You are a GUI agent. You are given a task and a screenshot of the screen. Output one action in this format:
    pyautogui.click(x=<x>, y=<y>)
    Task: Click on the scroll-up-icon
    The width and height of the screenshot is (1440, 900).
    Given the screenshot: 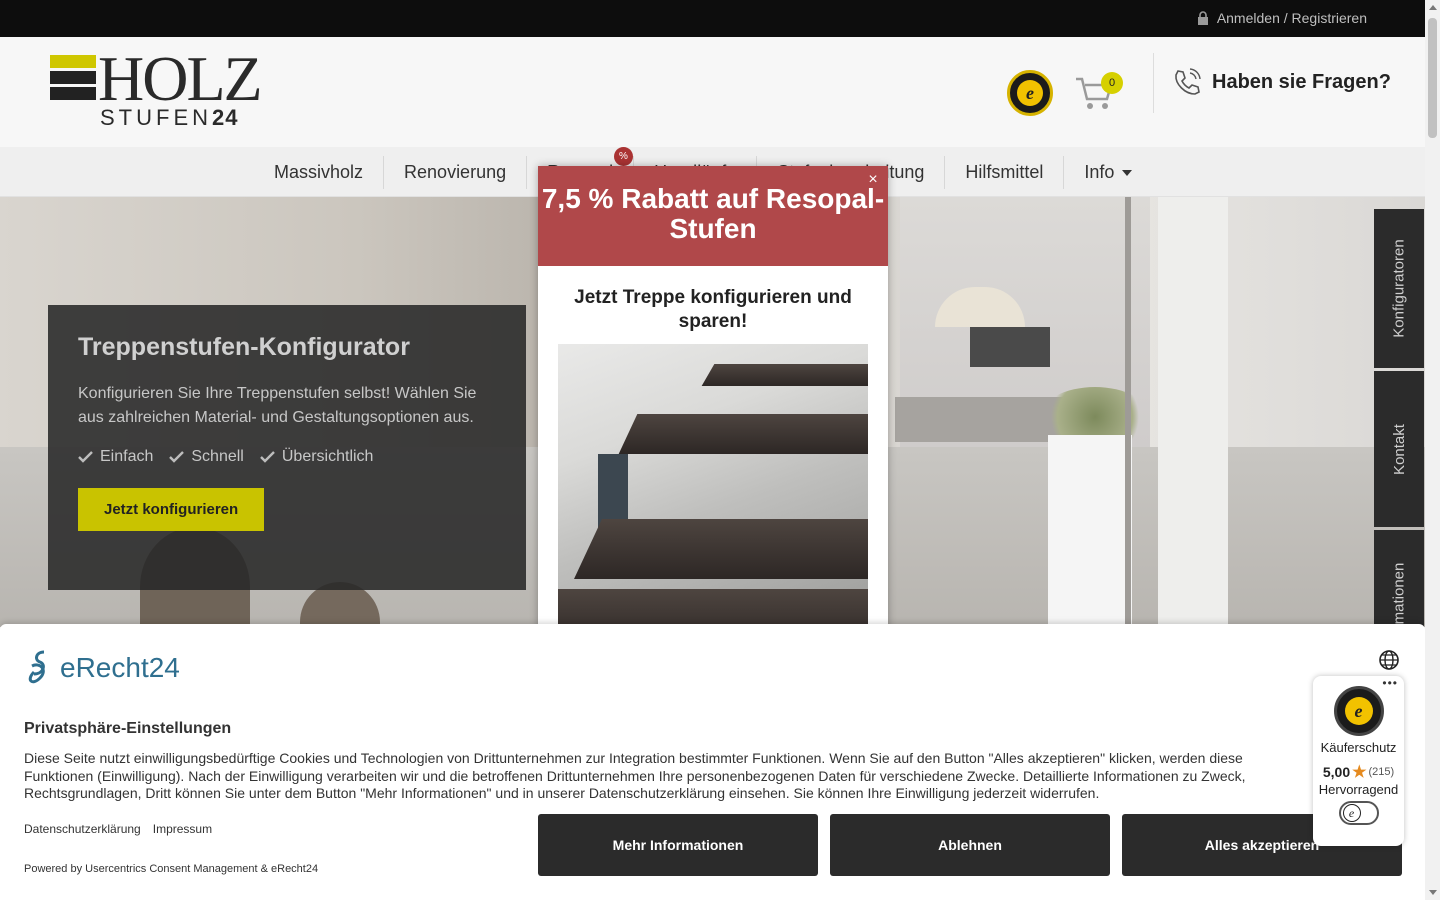 What is the action you would take?
    pyautogui.click(x=1433, y=7)
    